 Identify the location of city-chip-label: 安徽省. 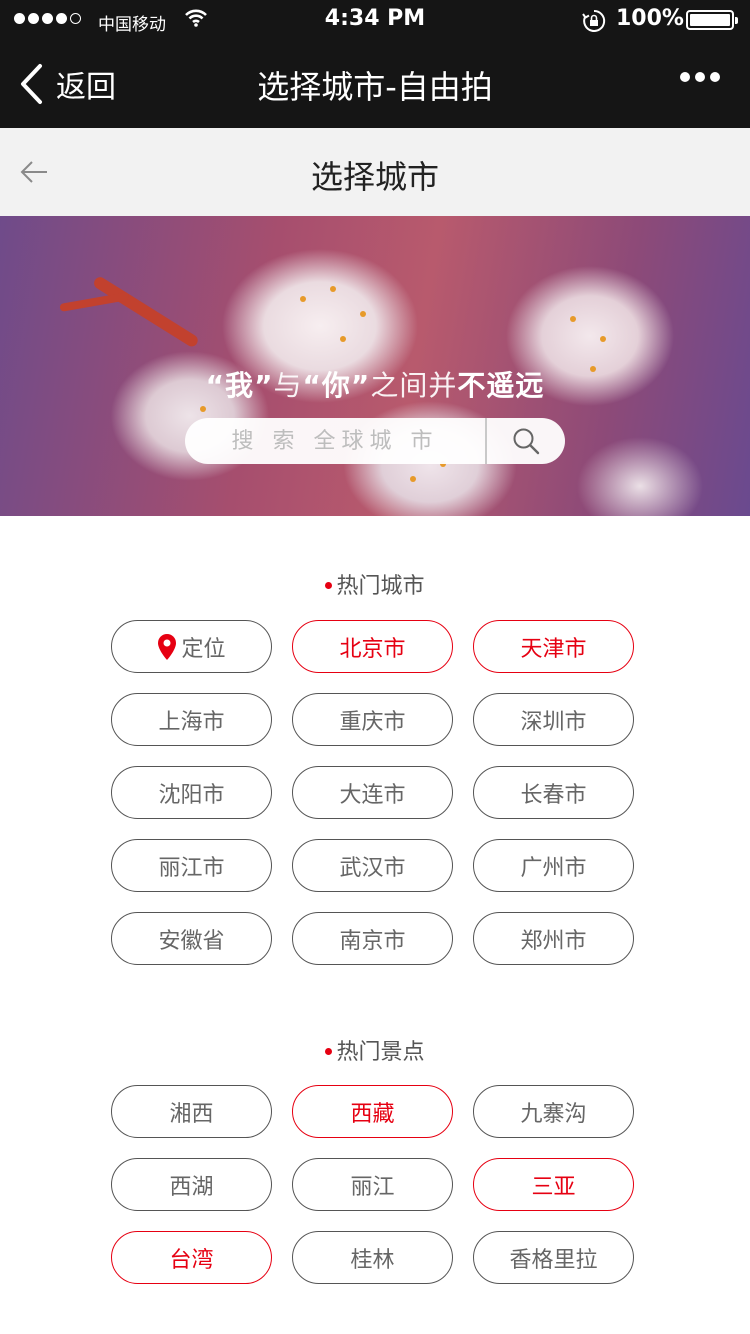
(191, 941).